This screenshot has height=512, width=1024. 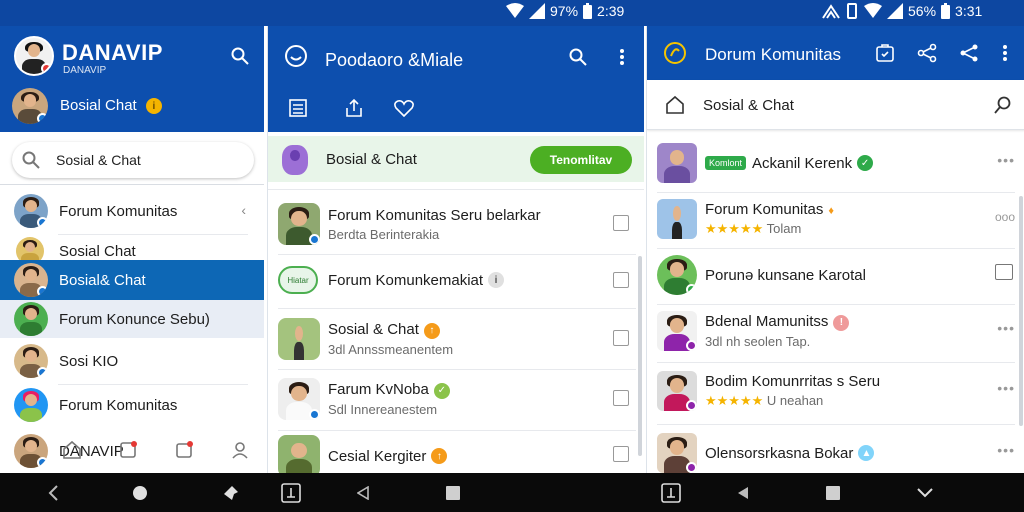 What do you see at coordinates (184, 450) in the screenshot?
I see `chat-icon` at bounding box center [184, 450].